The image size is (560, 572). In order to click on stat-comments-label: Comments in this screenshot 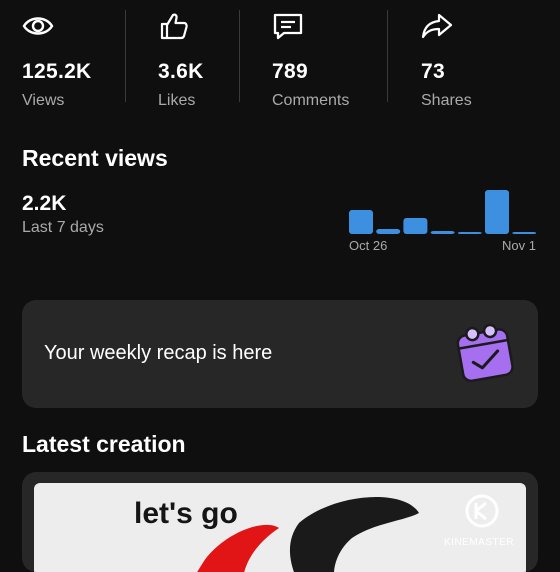, I will do `click(311, 100)`.